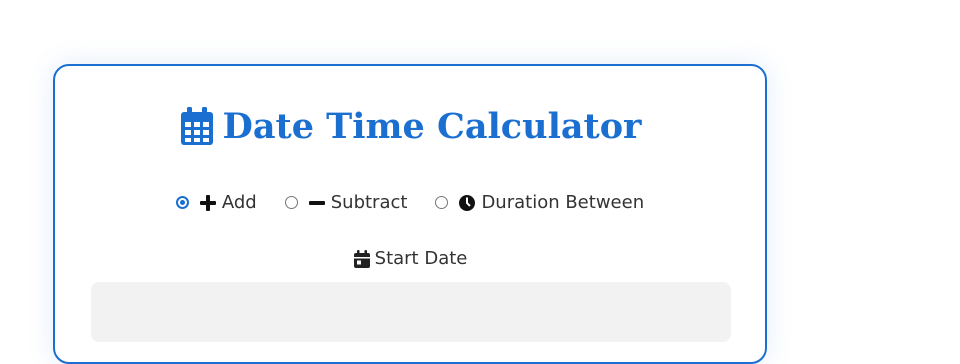  I want to click on calendar-icon, so click(196, 125).